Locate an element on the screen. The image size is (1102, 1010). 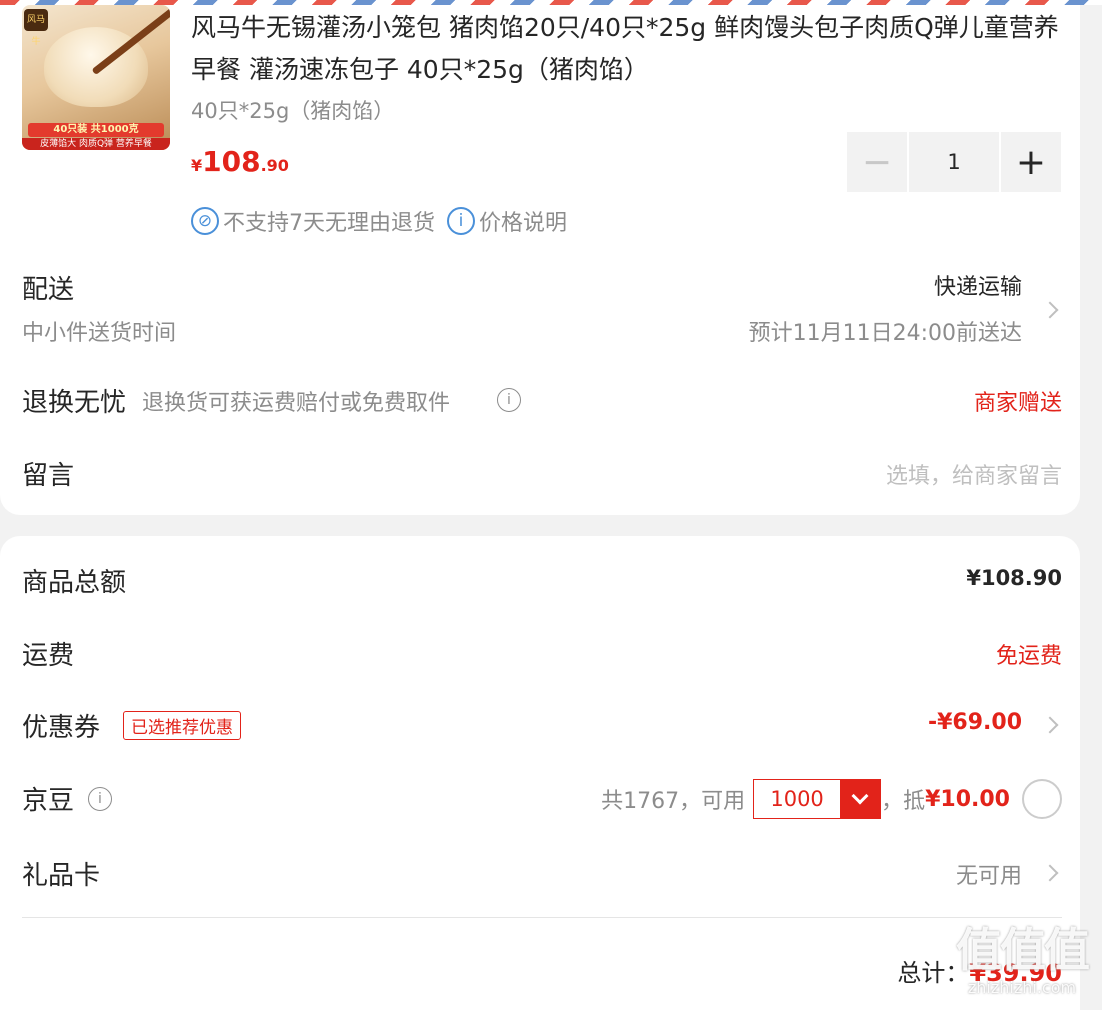
delivery-method: 快递运输 is located at coordinates (977, 287).